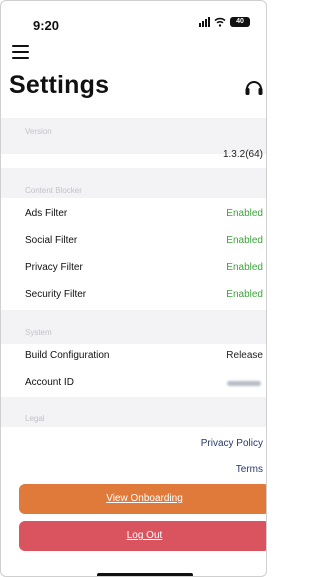 Image resolution: width=320 pixels, height=577 pixels. What do you see at coordinates (133, 241) in the screenshot?
I see `social-filter-row: Social Filter Enabled` at bounding box center [133, 241].